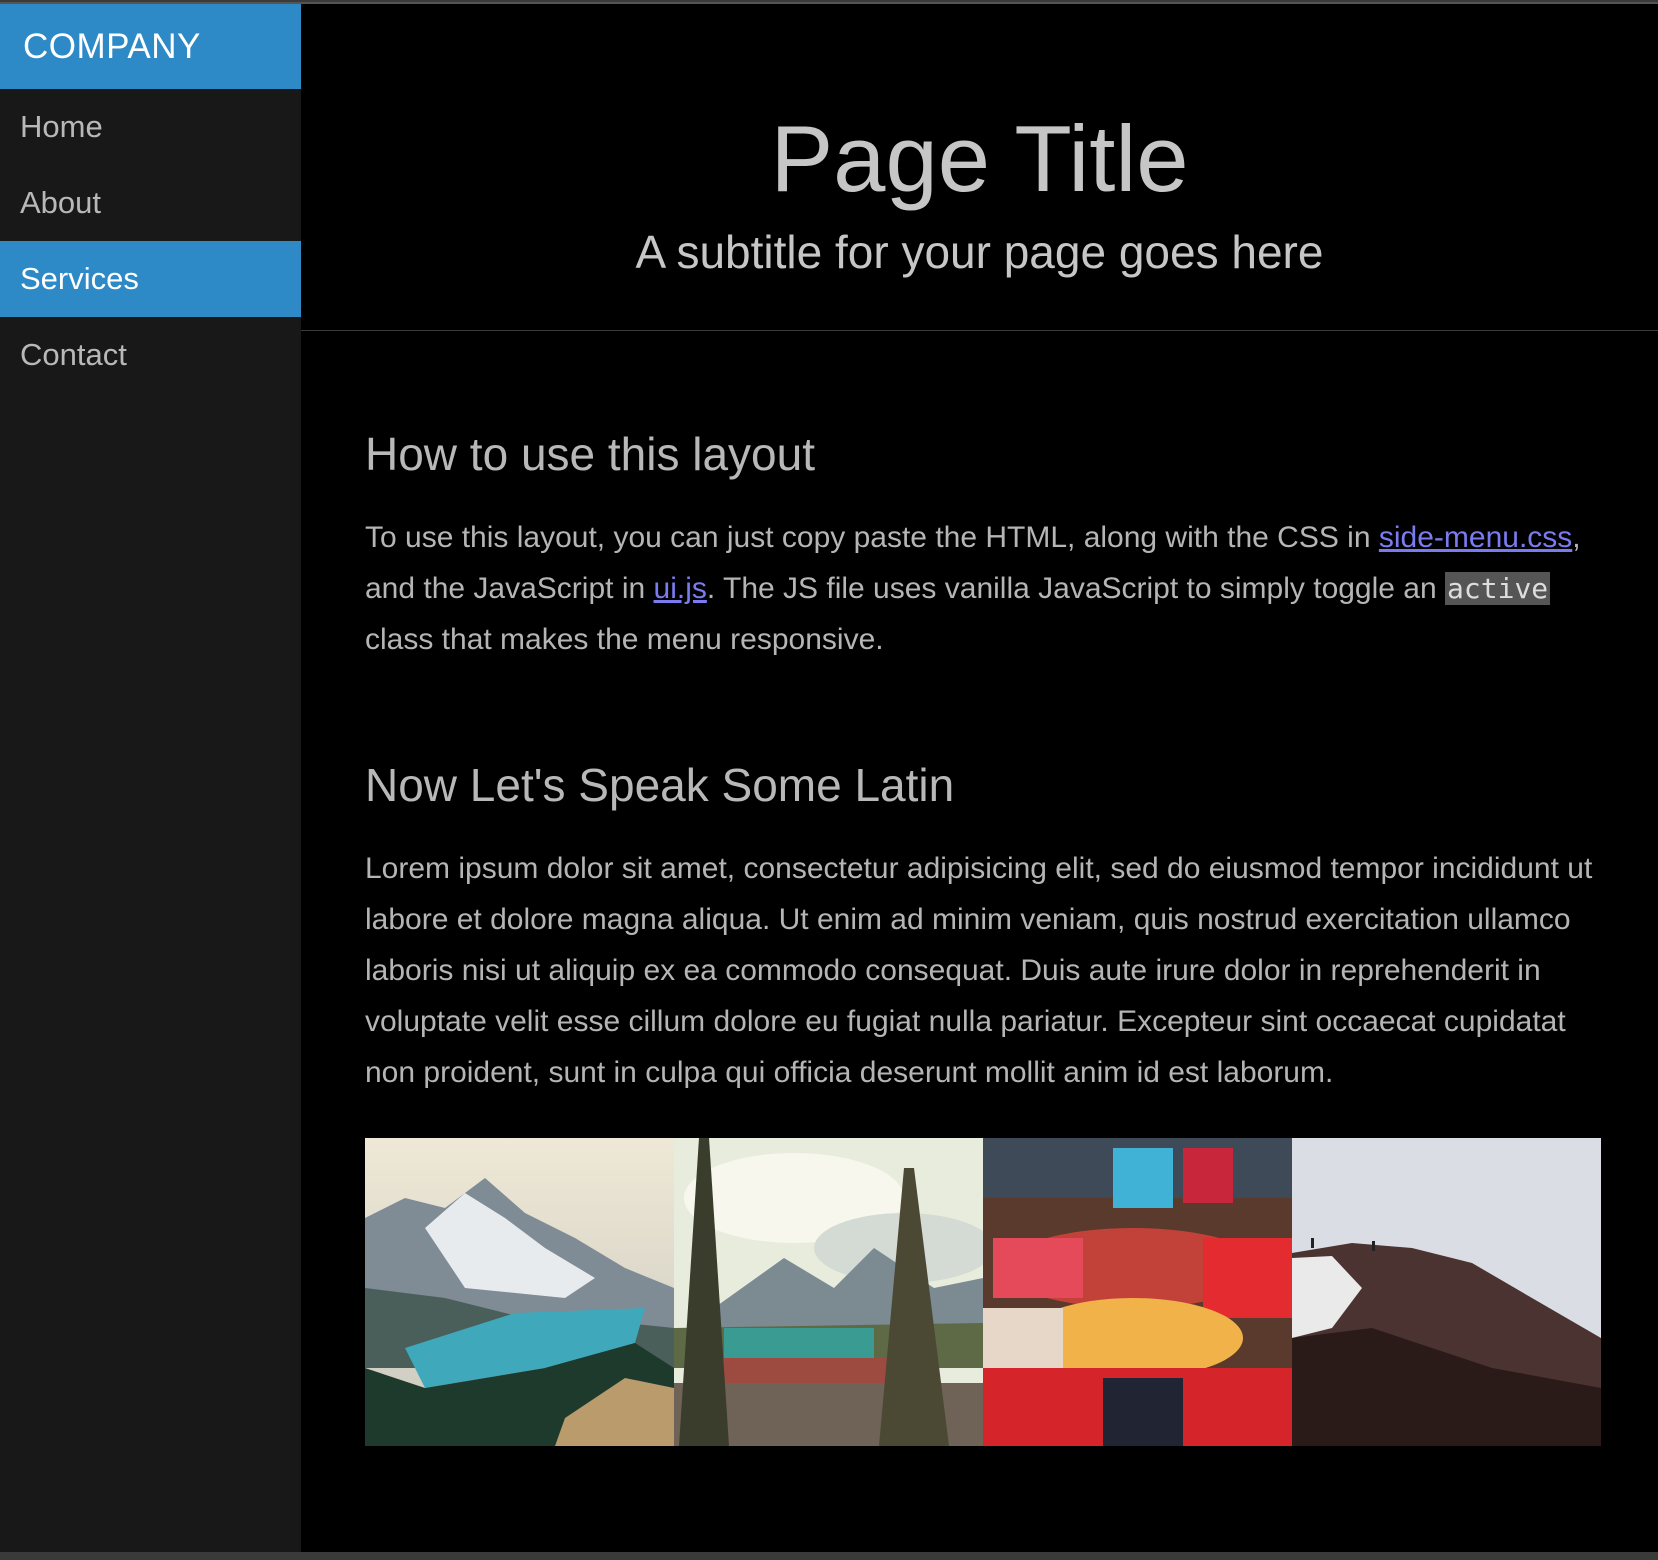 This screenshot has height=1560, width=1658. Describe the element at coordinates (680, 588) in the screenshot. I see `ui-js-link: ui.js` at that location.